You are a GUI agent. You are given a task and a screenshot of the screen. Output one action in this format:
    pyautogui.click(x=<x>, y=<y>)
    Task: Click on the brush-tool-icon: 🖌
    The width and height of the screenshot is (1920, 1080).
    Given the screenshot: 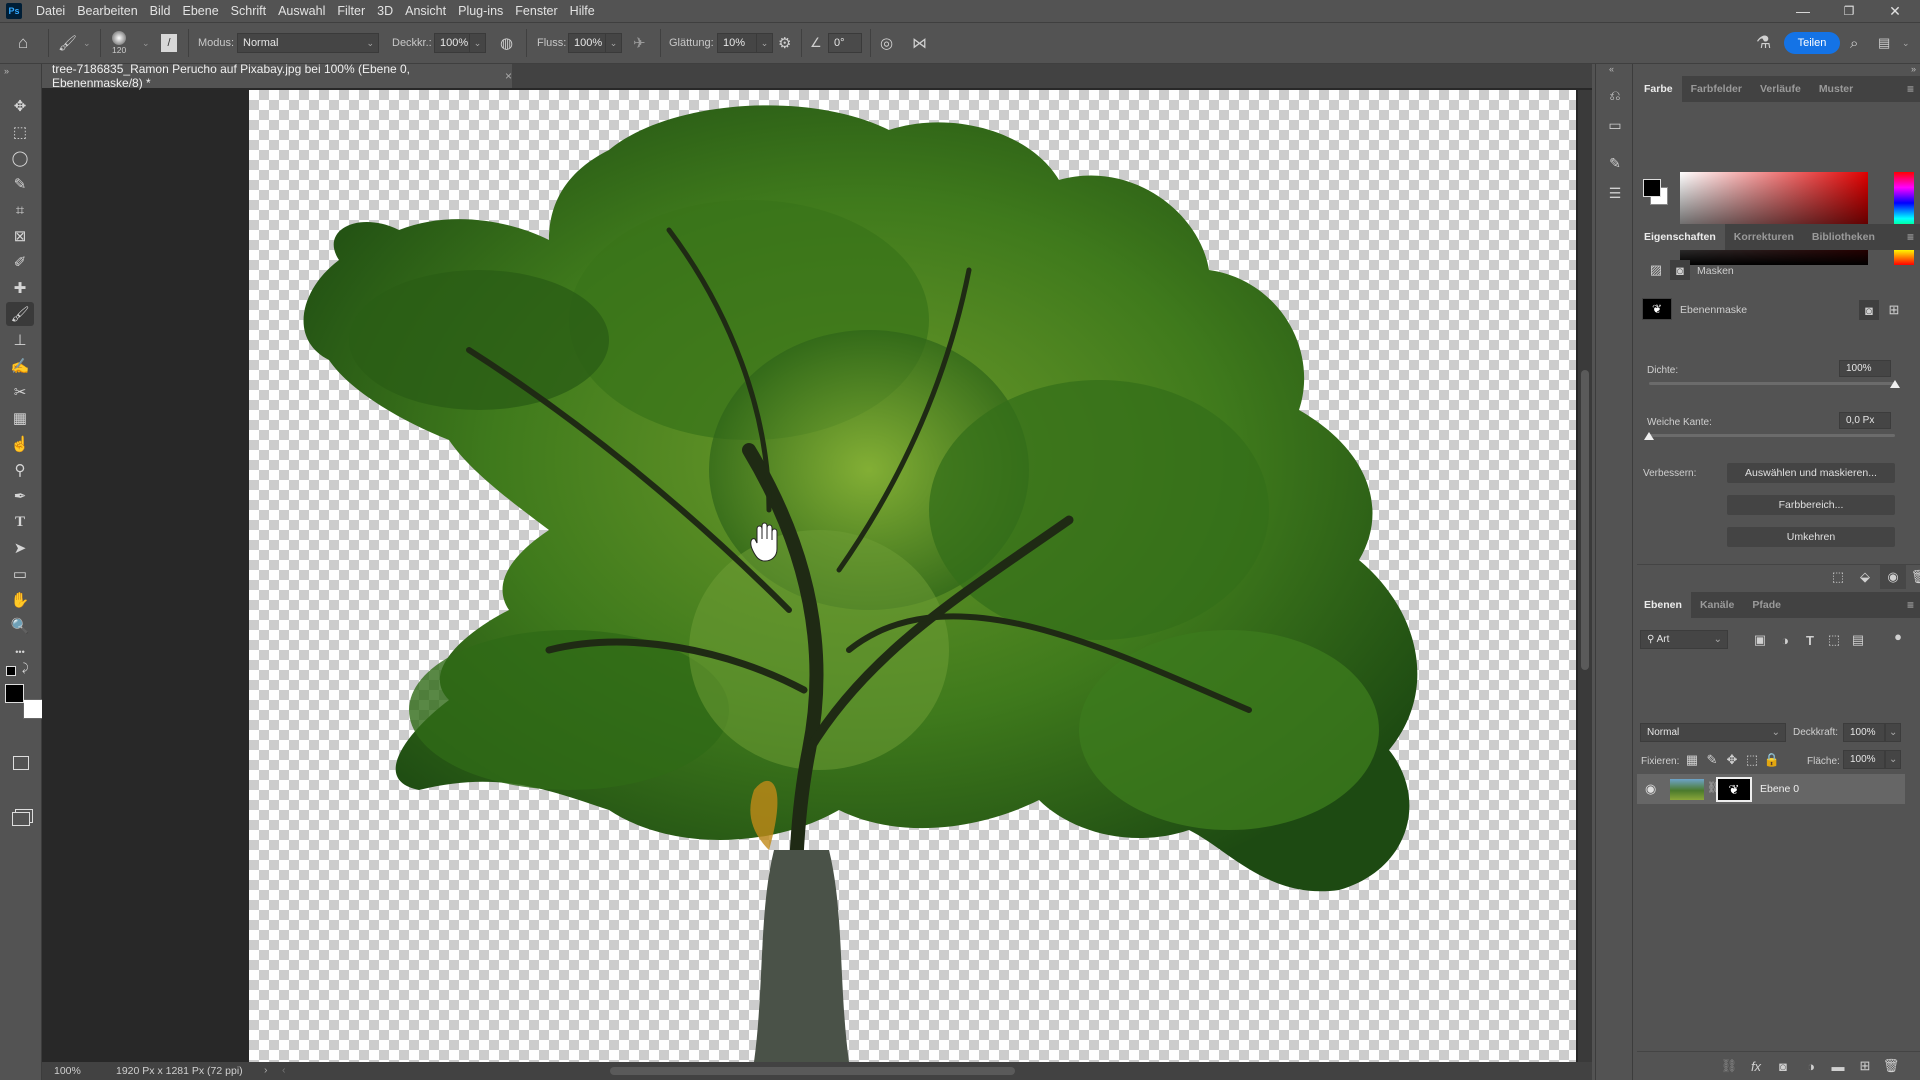 What is the action you would take?
    pyautogui.click(x=20, y=314)
    